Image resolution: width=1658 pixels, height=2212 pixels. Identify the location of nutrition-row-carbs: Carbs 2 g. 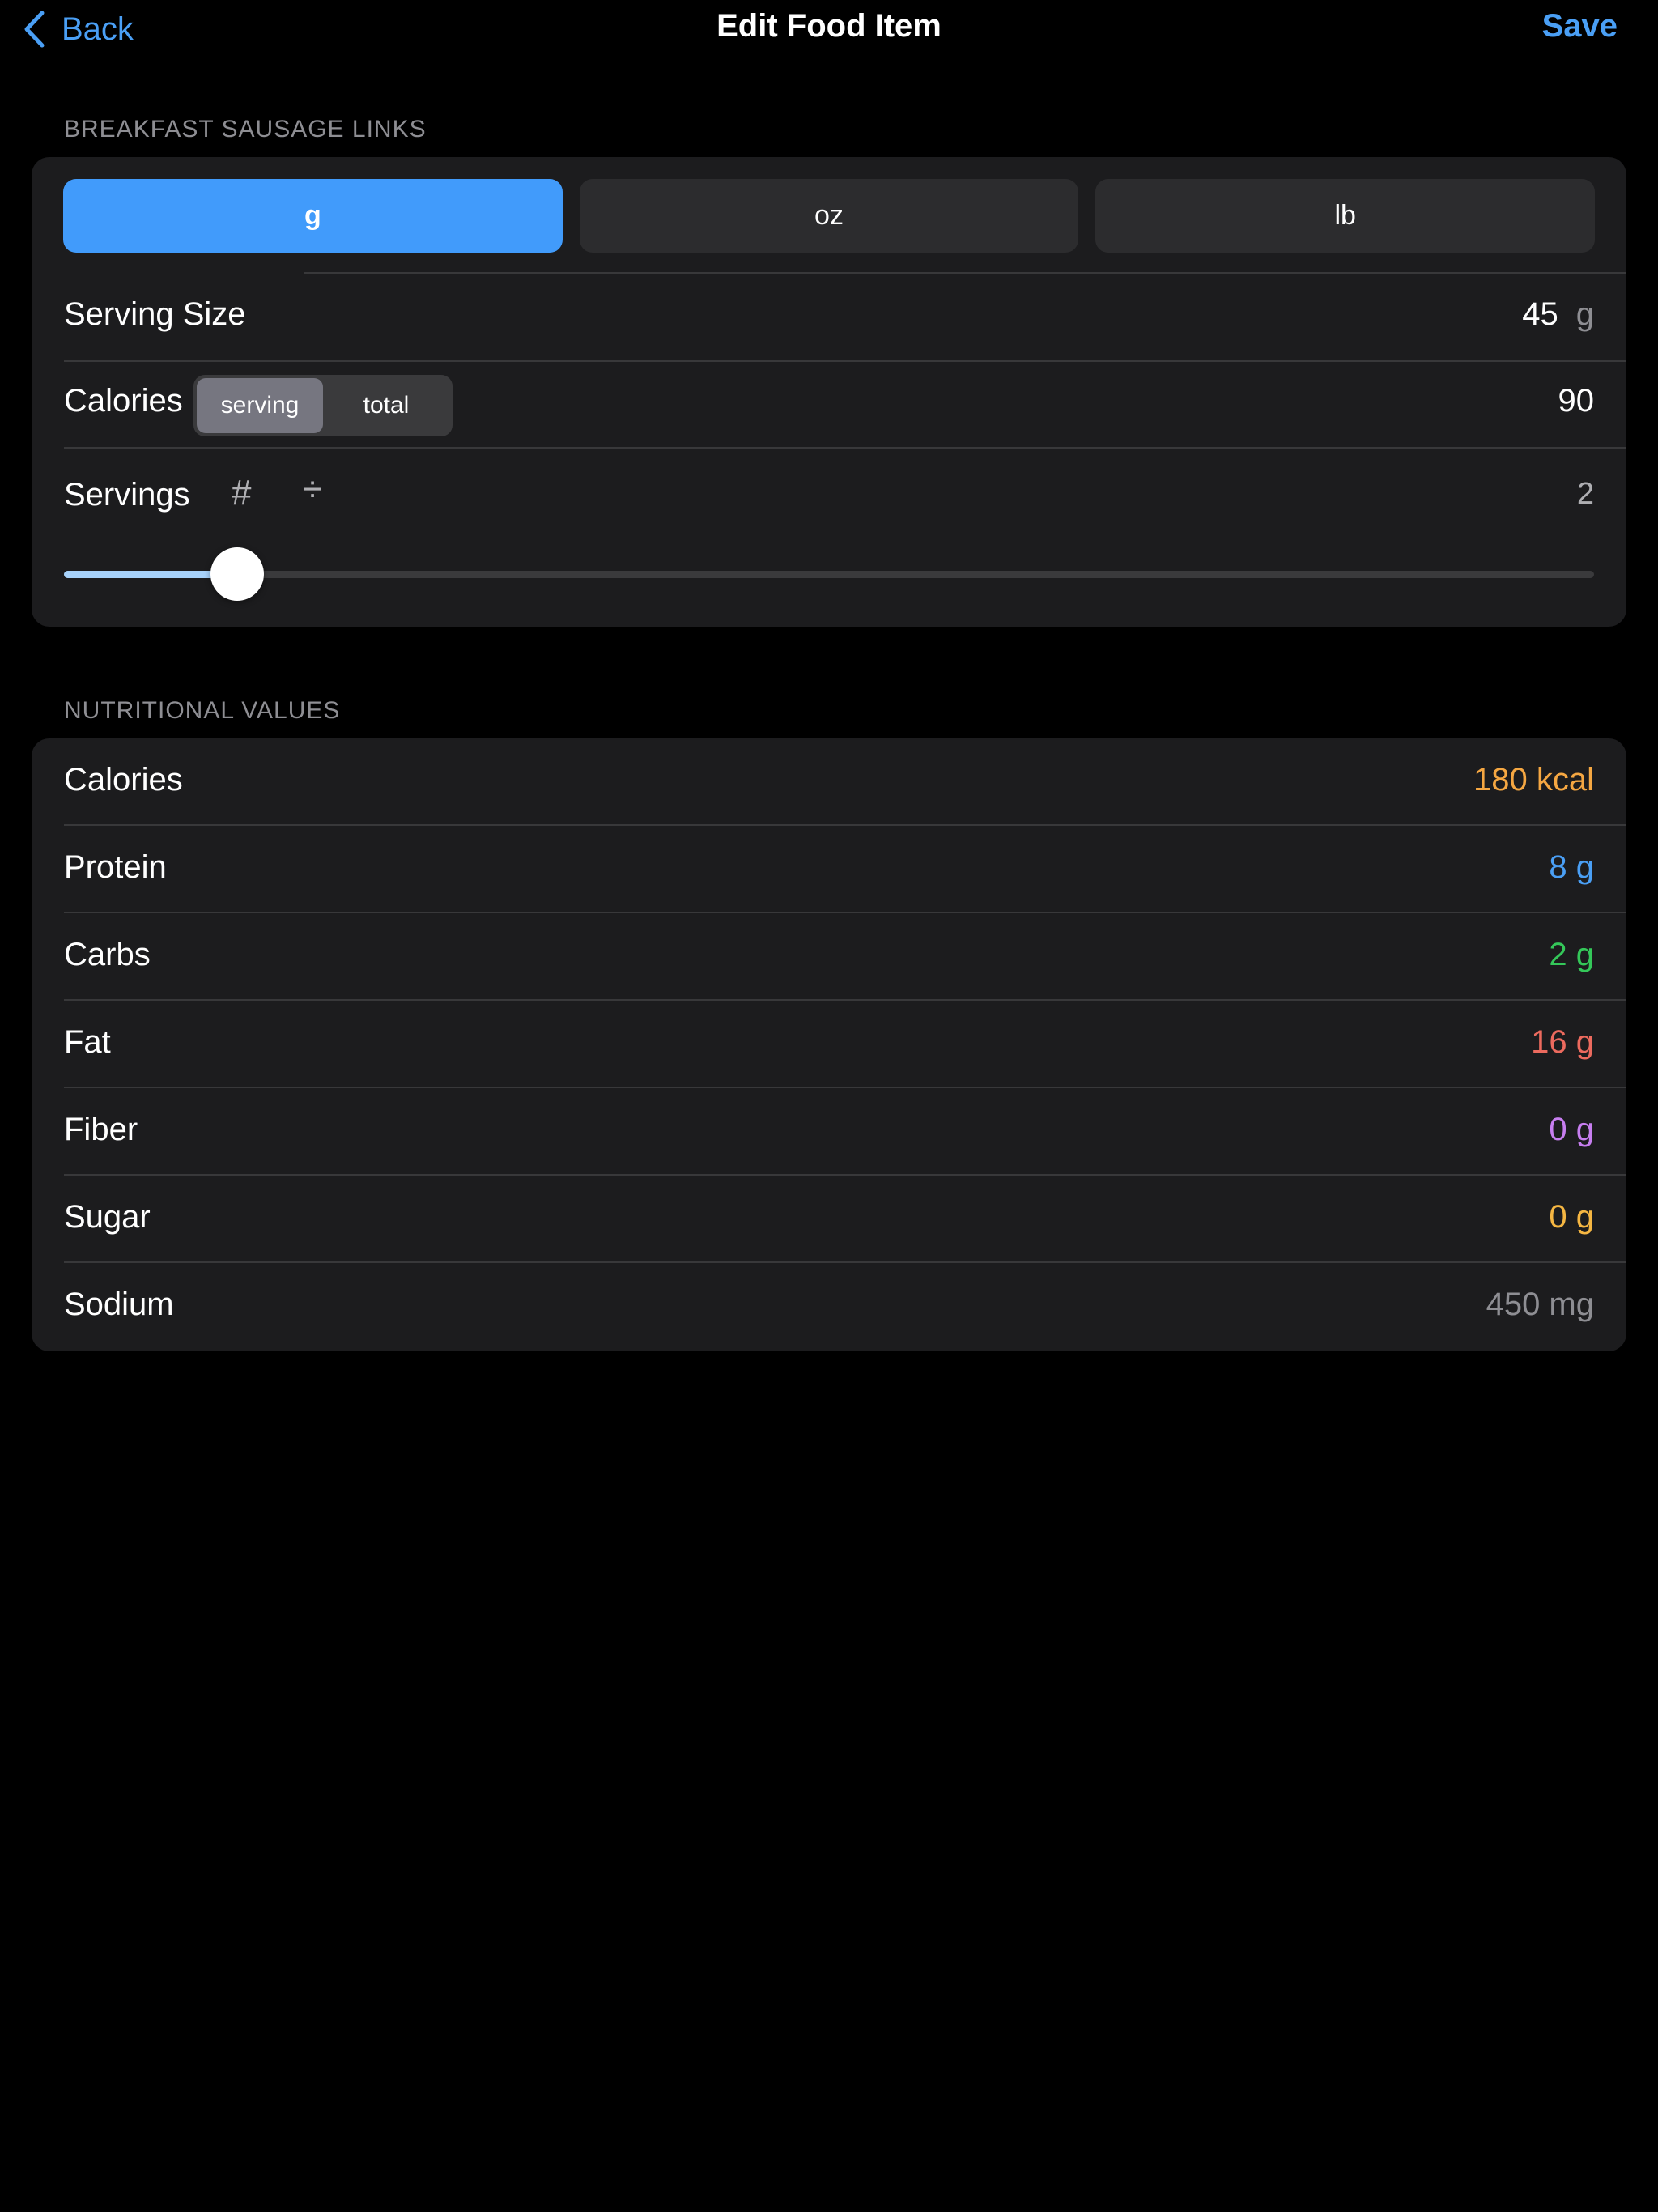
(829, 957).